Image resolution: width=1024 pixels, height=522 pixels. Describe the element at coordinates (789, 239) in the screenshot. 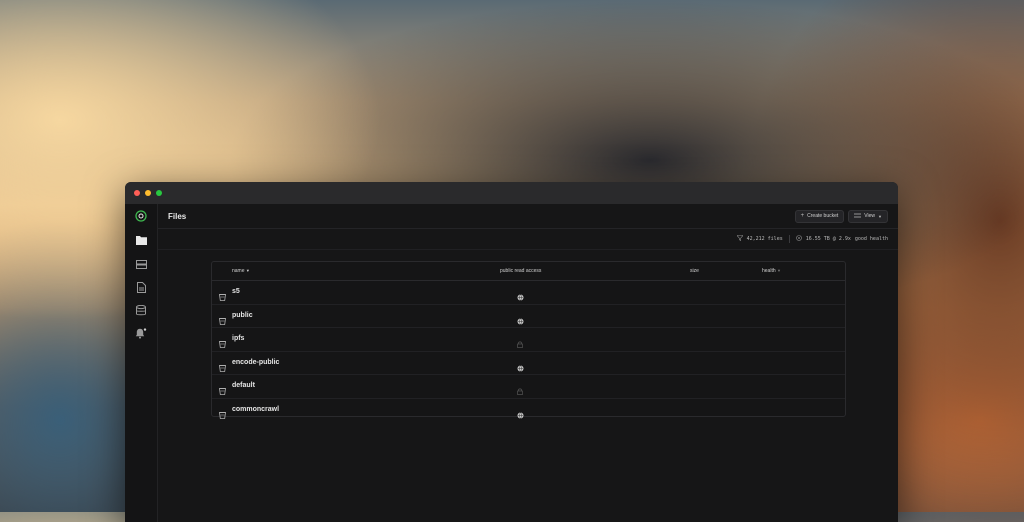

I see `stats-divider` at that location.